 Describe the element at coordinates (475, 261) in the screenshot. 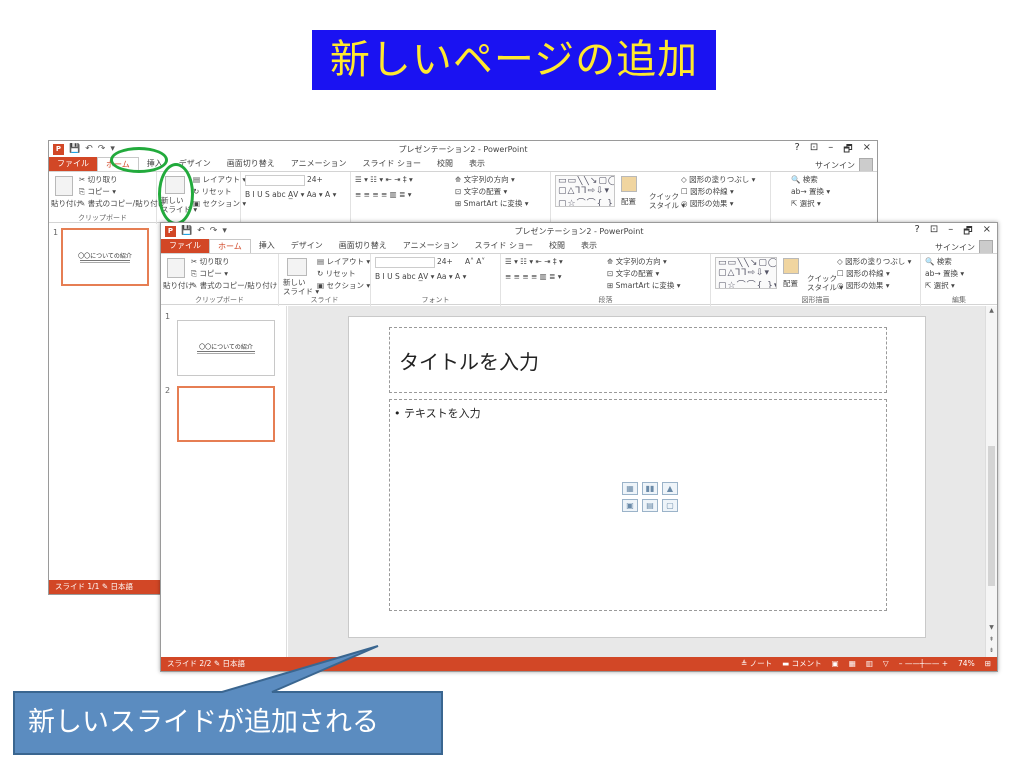

I see `font-grow-shrink: A˄ A˅` at that location.